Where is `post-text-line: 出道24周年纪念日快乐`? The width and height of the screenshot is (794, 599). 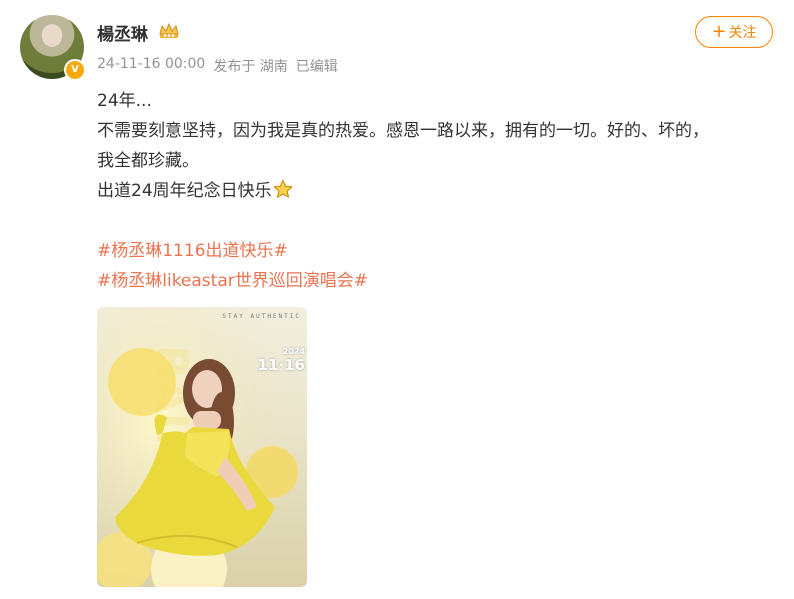 post-text-line: 出道24周年纪念日快乐 is located at coordinates (437, 191).